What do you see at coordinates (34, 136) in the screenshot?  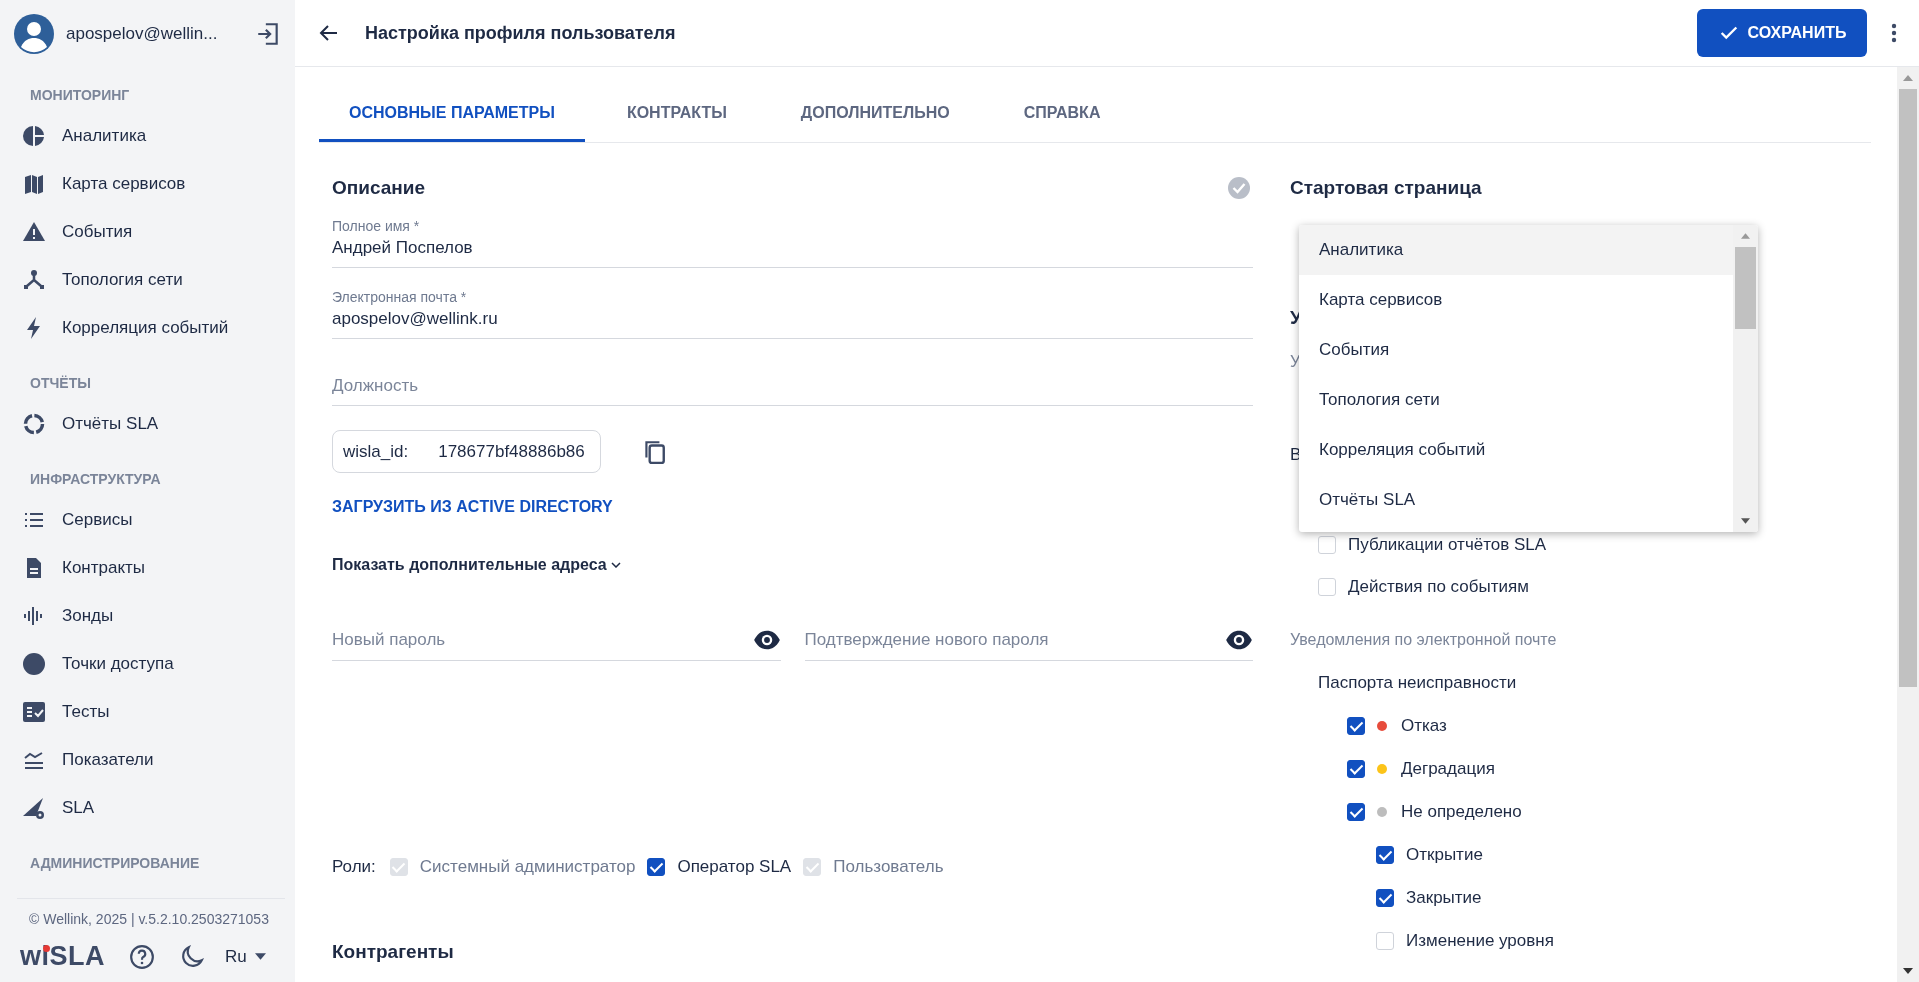 I see `pie-chart-icon` at bounding box center [34, 136].